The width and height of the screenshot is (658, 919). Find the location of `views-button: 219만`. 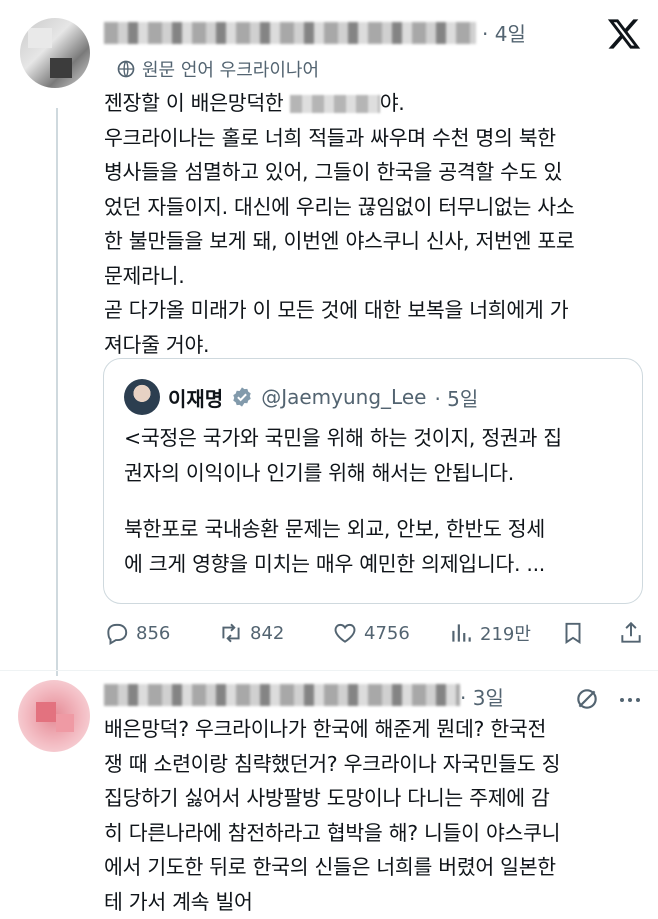

views-button: 219만 is located at coordinates (489, 633).